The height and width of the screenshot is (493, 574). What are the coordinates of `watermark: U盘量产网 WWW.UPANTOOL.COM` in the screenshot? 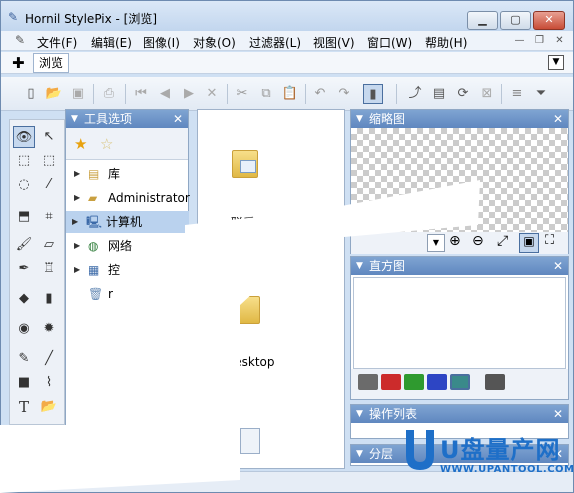 It's located at (487, 457).